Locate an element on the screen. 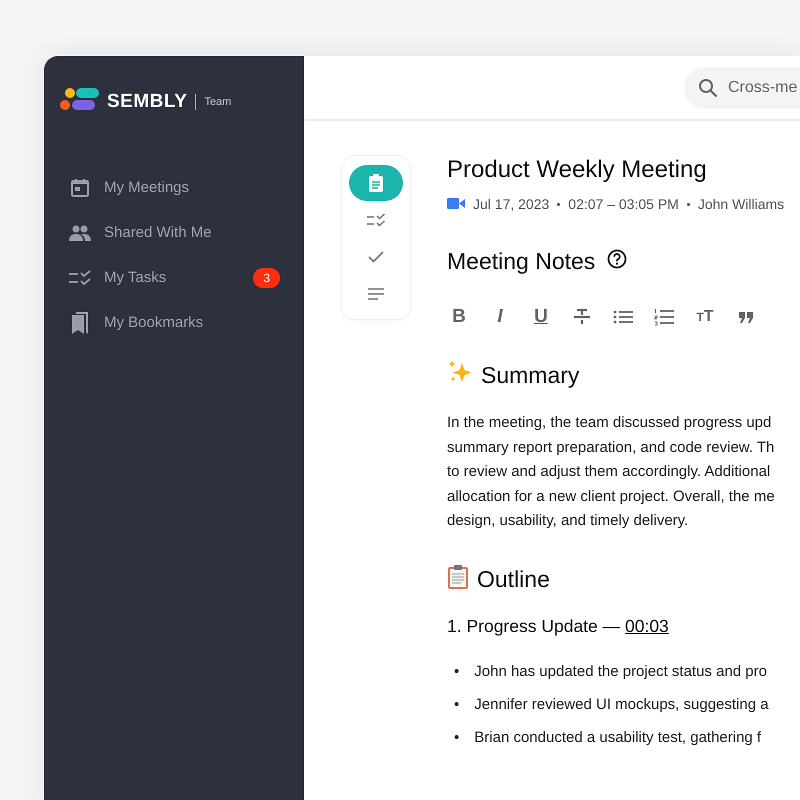  notes-heading: Meeting Notes is located at coordinates (521, 261).